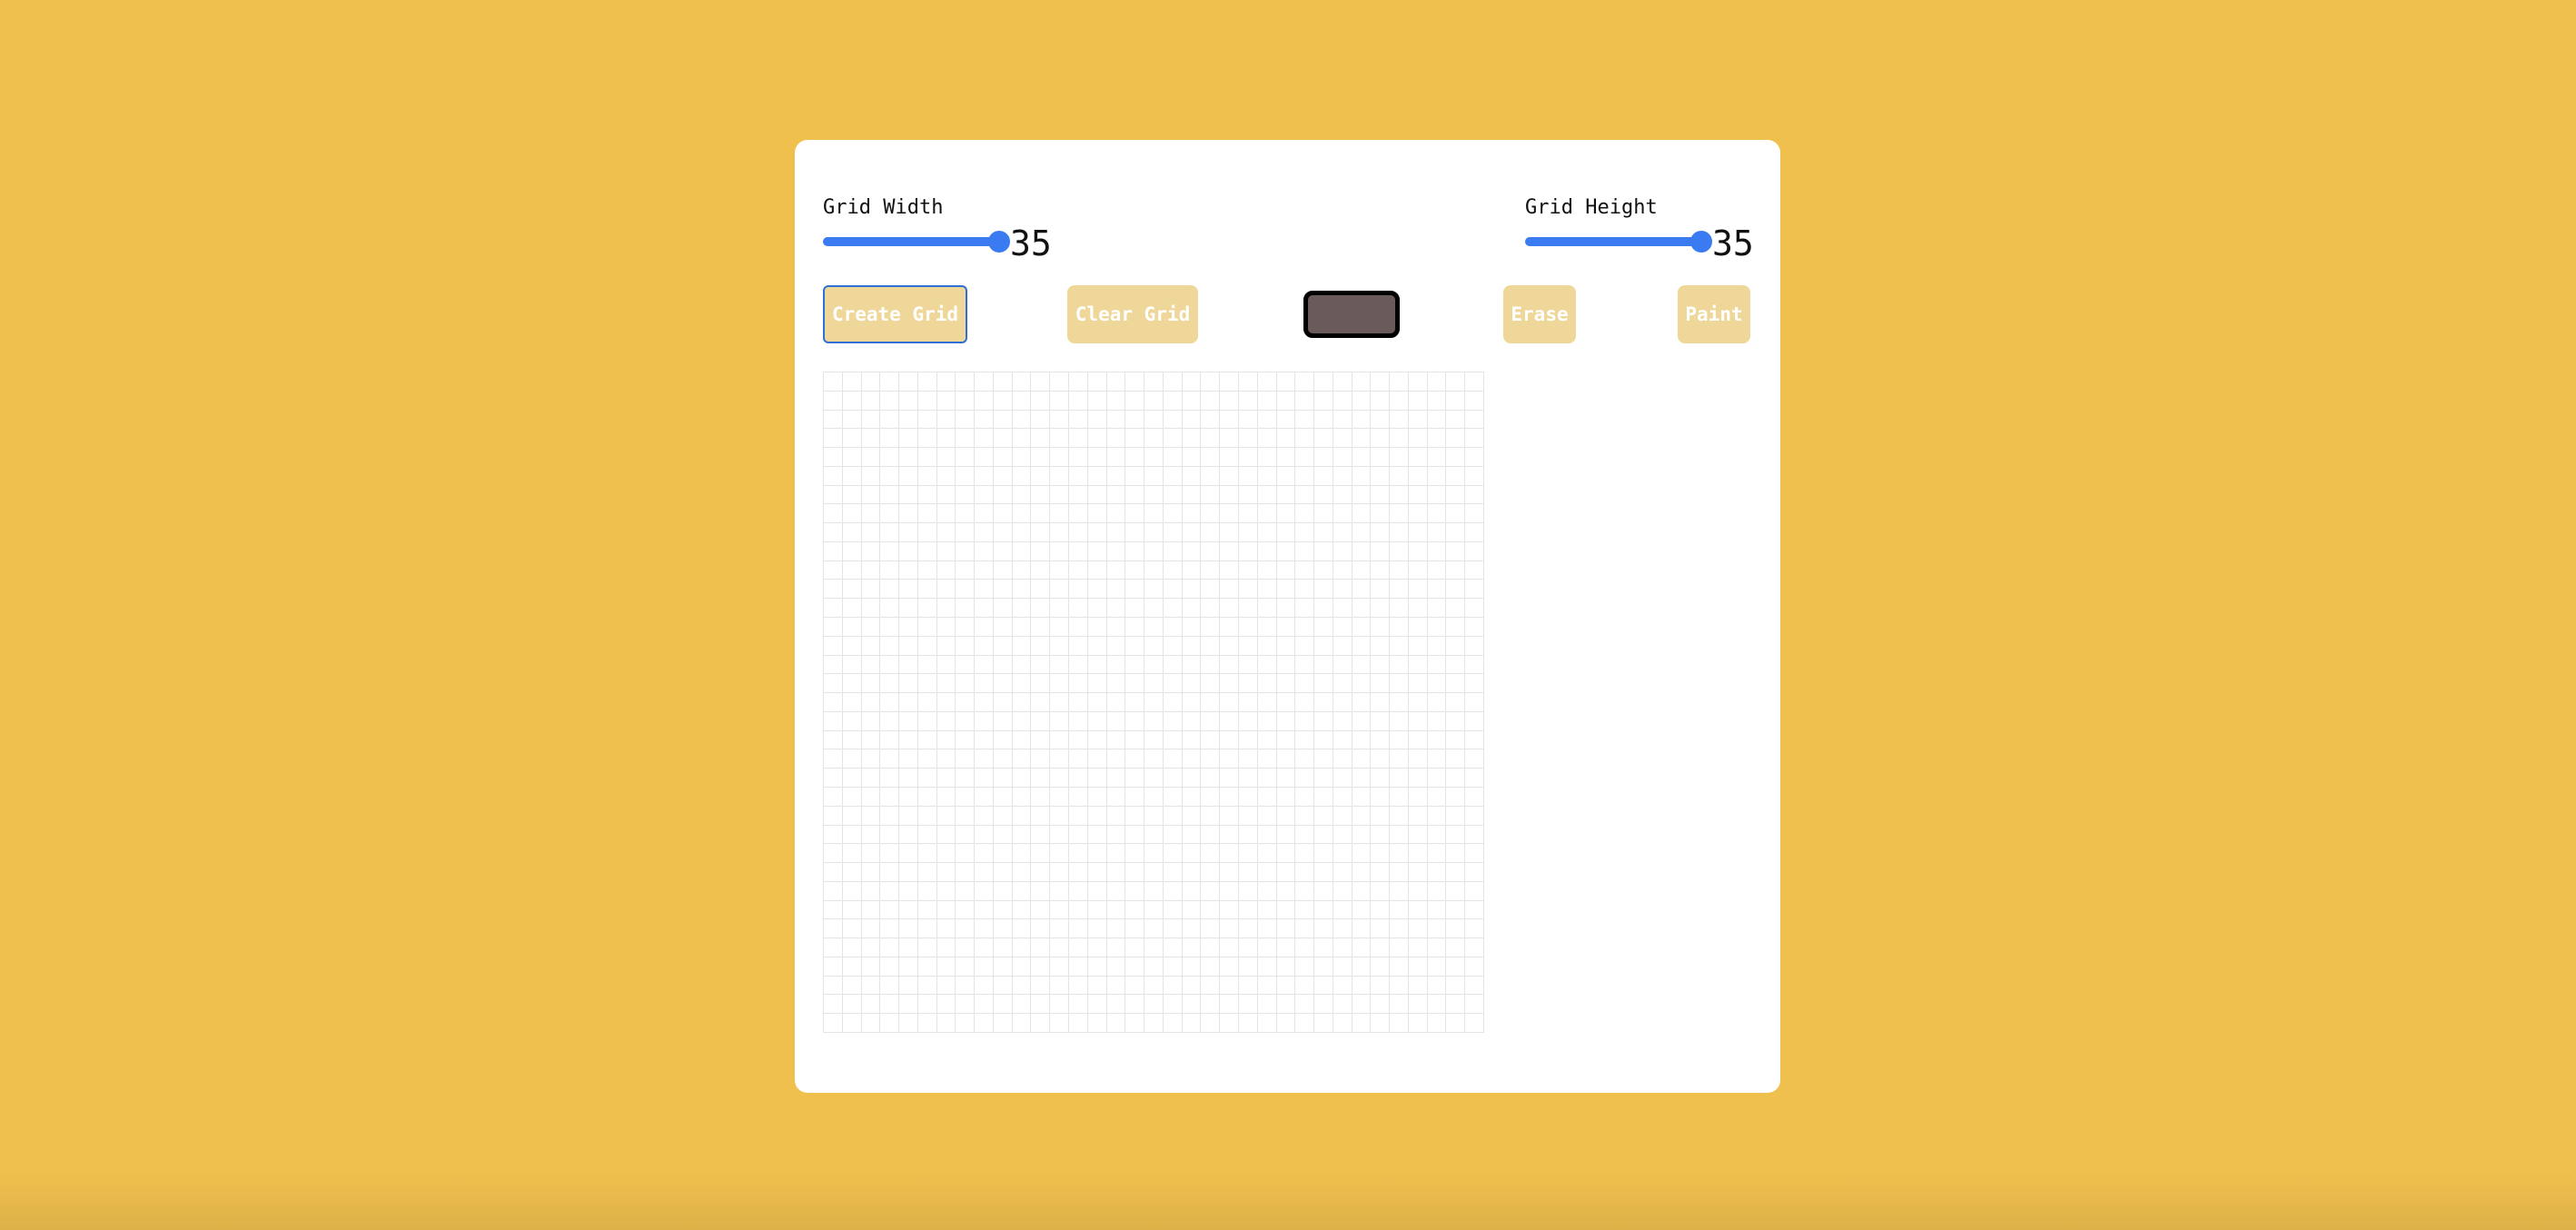 This screenshot has height=1230, width=2576. What do you see at coordinates (1539, 314) in the screenshot?
I see `erase-button: Erase` at bounding box center [1539, 314].